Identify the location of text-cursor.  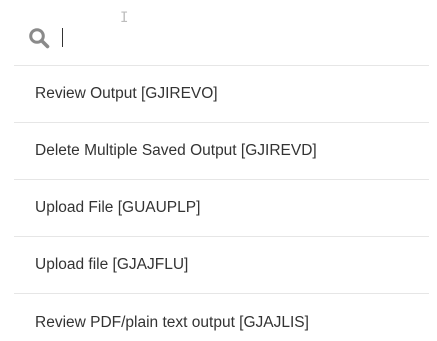
(62, 37).